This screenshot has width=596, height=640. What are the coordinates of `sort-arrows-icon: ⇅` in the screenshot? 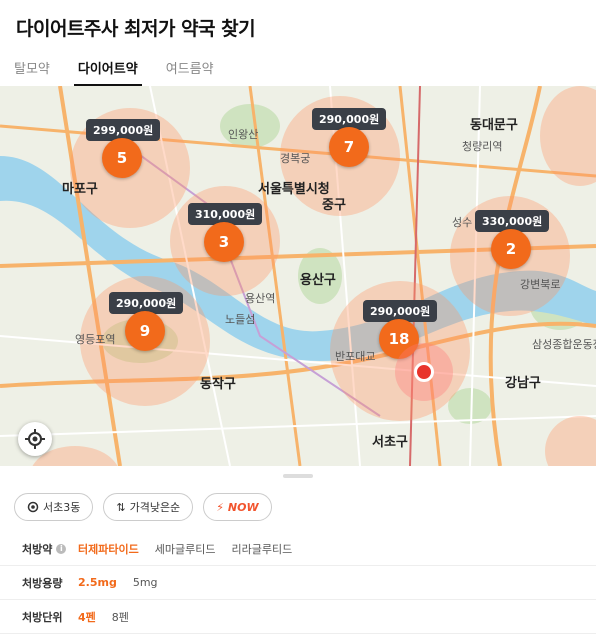 It's located at (121, 507).